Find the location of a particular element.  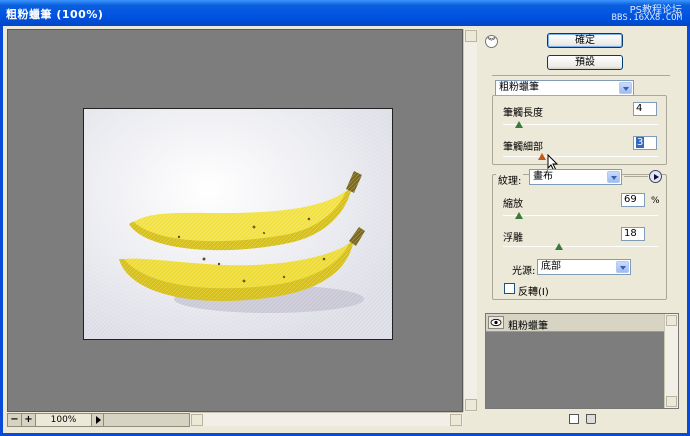

relief-input: 18 is located at coordinates (633, 234).